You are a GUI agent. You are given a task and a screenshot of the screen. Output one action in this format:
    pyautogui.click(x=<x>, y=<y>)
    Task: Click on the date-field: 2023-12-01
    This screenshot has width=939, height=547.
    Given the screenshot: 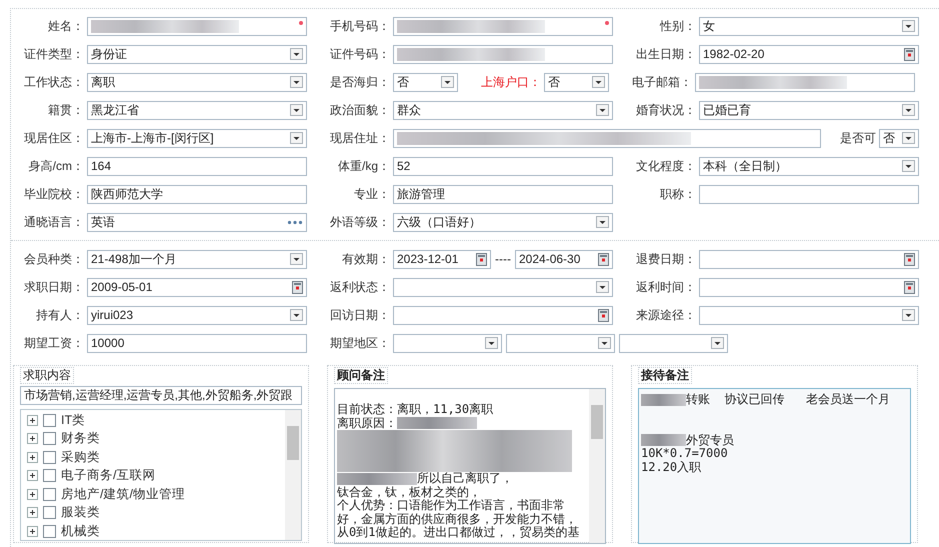 What is the action you would take?
    pyautogui.click(x=442, y=259)
    